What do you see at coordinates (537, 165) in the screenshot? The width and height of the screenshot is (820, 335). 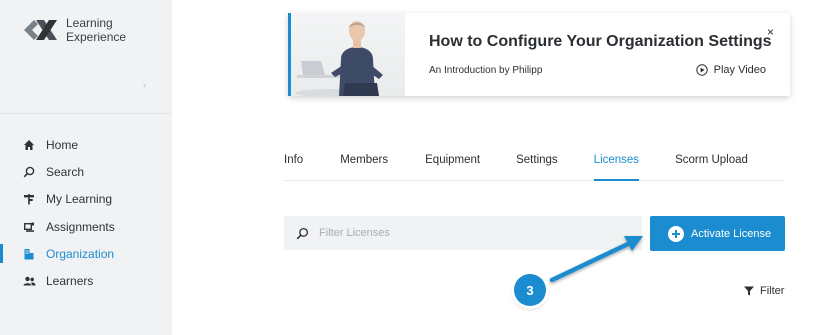 I see `tab-settings: Settings` at bounding box center [537, 165].